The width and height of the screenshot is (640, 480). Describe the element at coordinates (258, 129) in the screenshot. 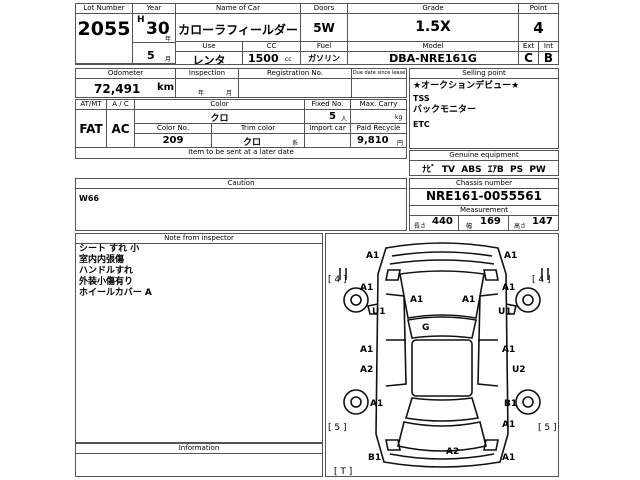

I see `trim-color-label: Trim color` at that location.